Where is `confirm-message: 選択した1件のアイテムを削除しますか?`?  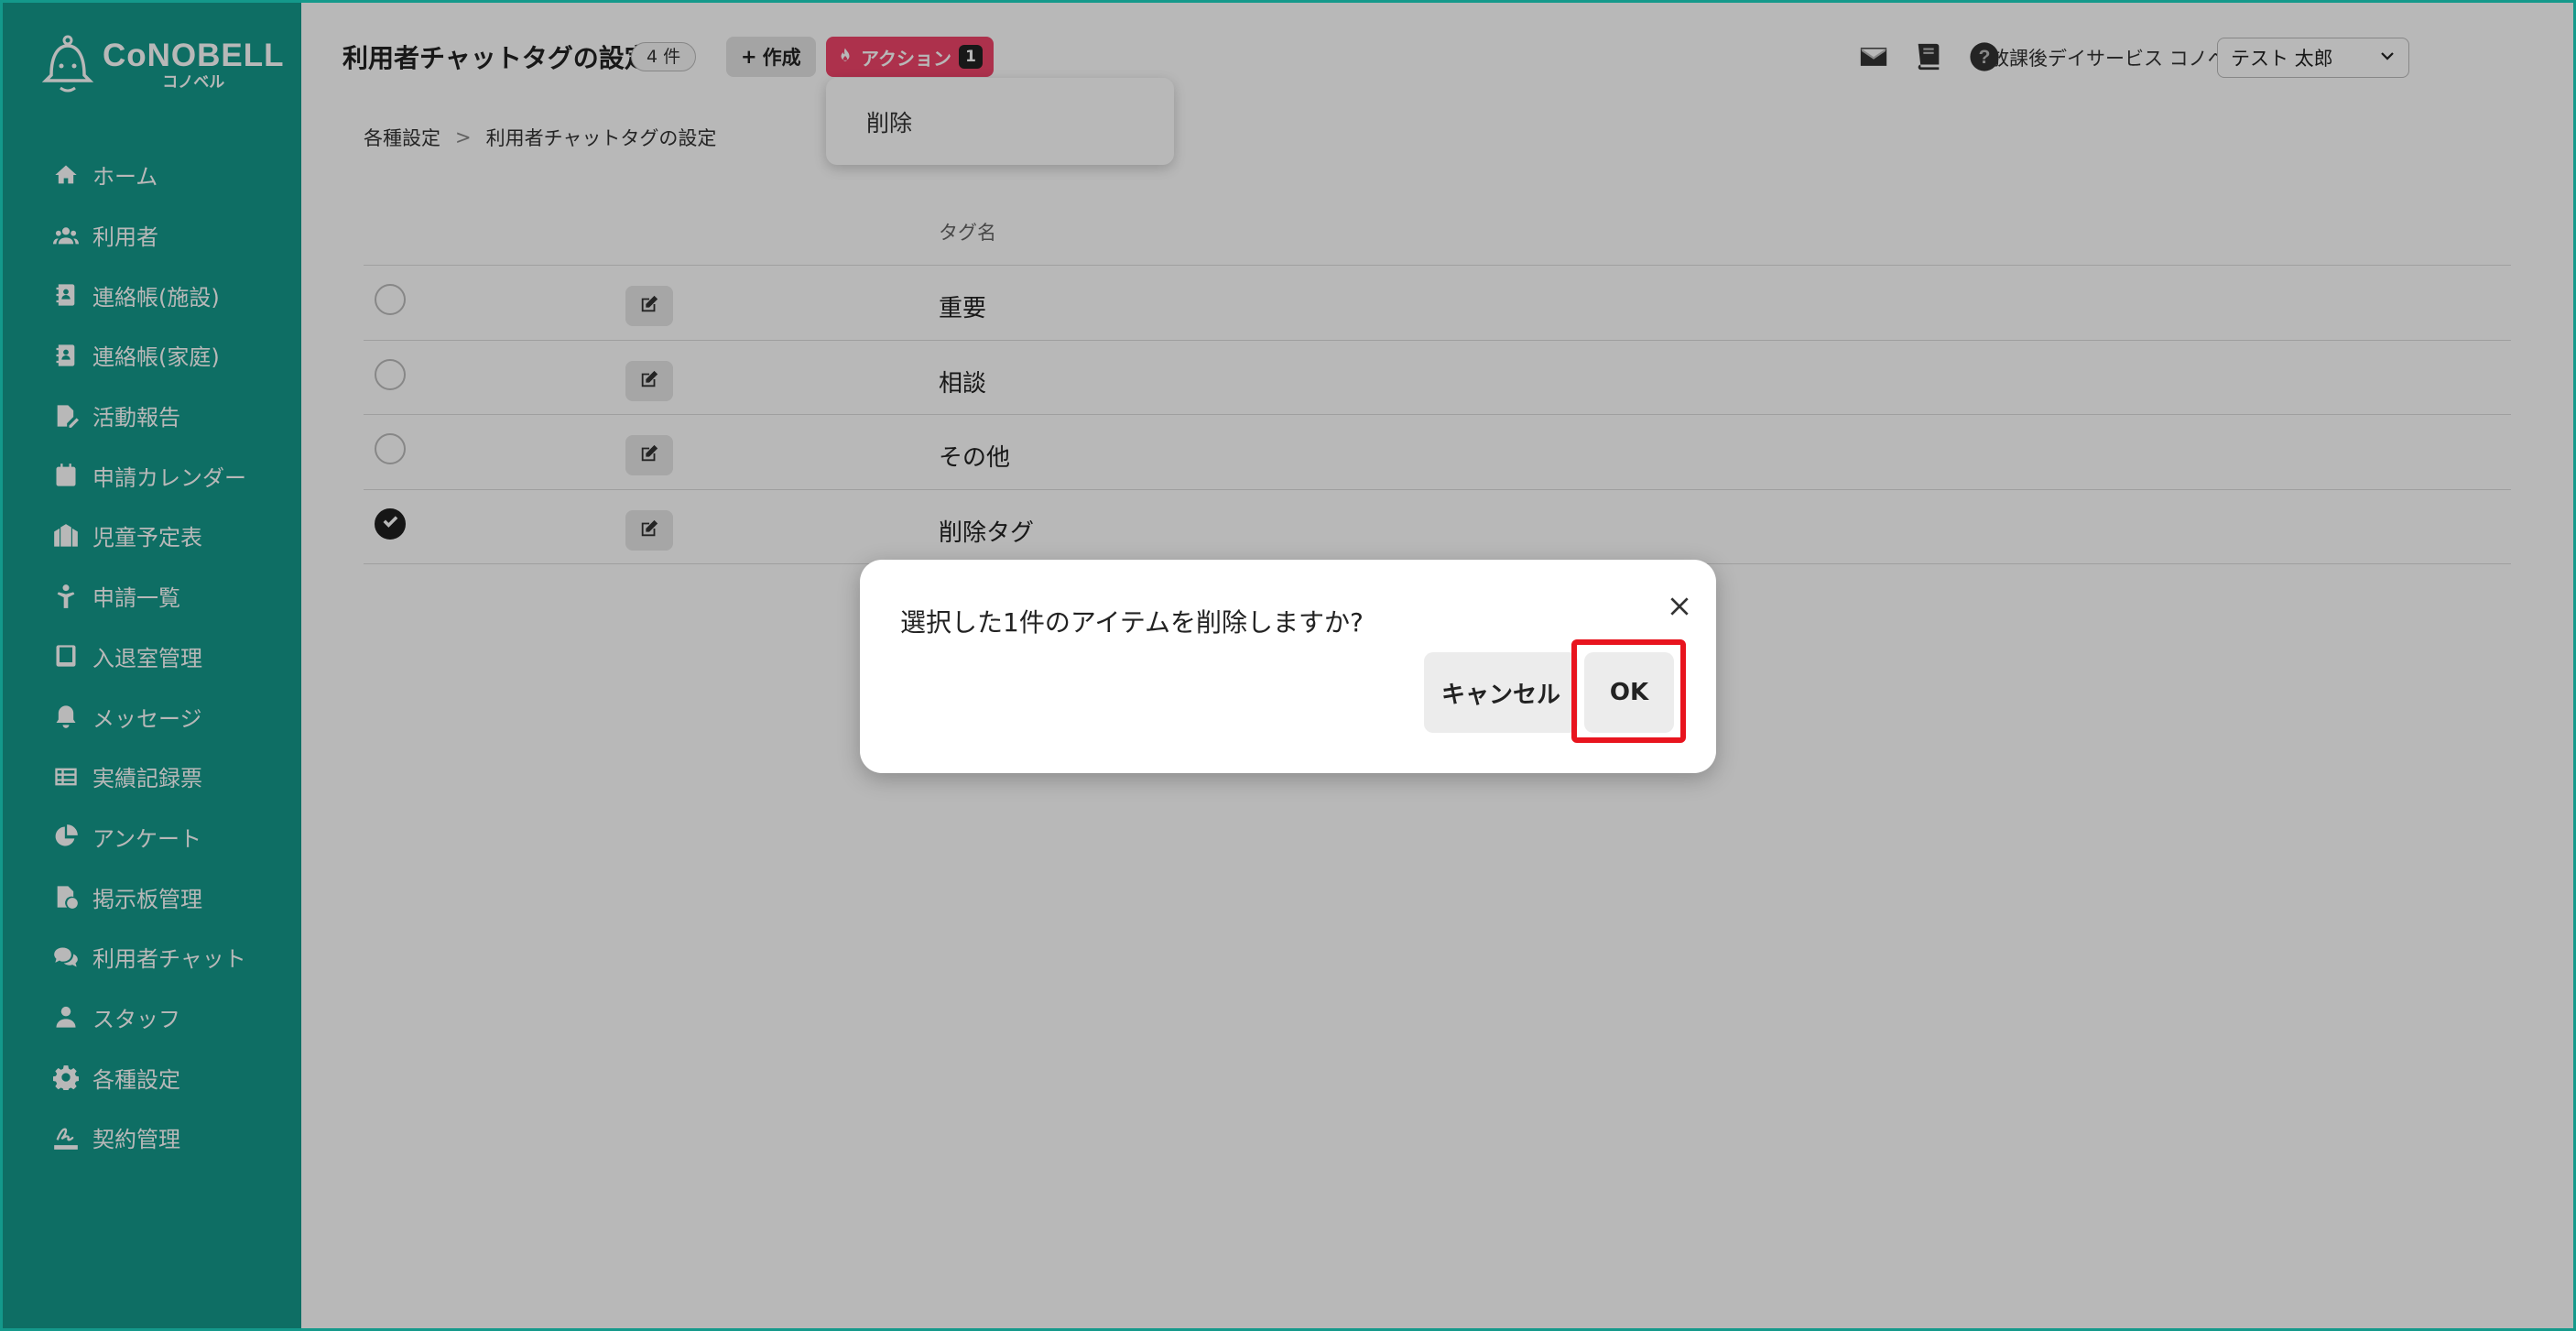
confirm-message: 選択した1件のアイテムを削除しますか? is located at coordinates (1132, 622).